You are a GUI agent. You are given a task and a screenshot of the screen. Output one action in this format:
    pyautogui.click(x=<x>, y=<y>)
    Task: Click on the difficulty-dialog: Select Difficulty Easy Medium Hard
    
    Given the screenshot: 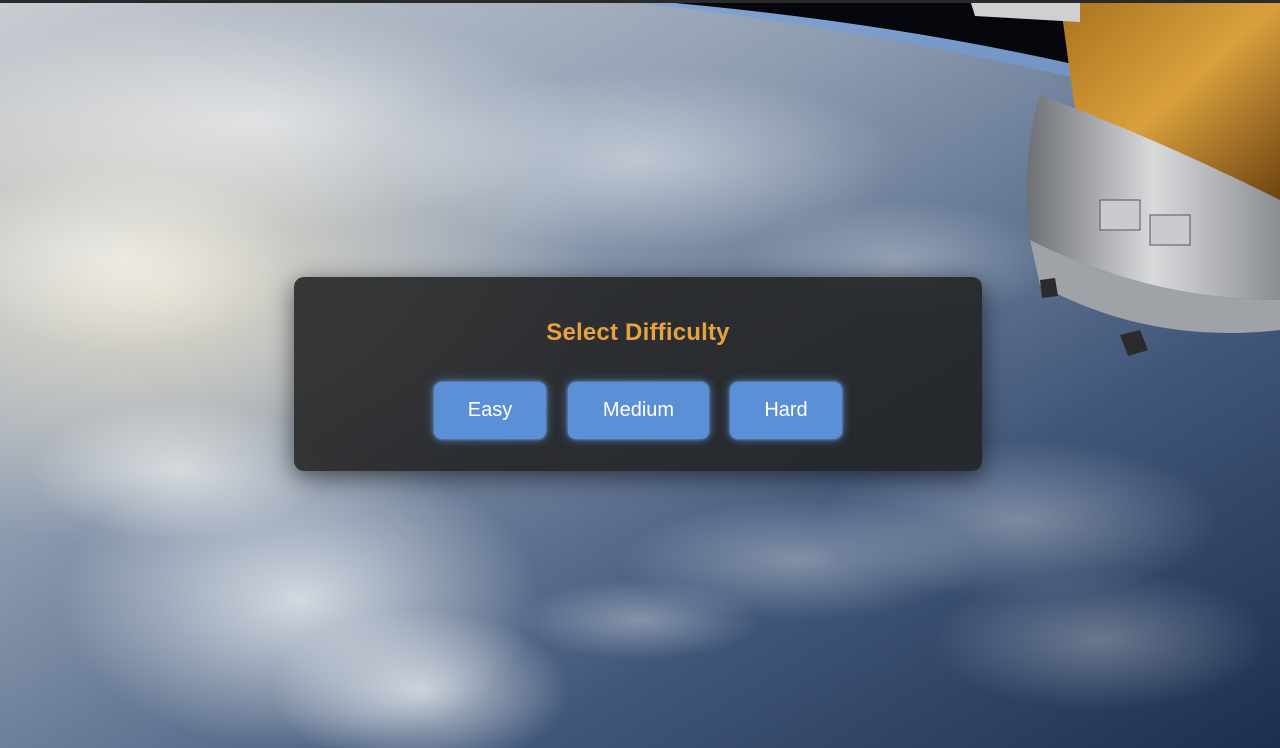 What is the action you would take?
    pyautogui.click(x=638, y=374)
    